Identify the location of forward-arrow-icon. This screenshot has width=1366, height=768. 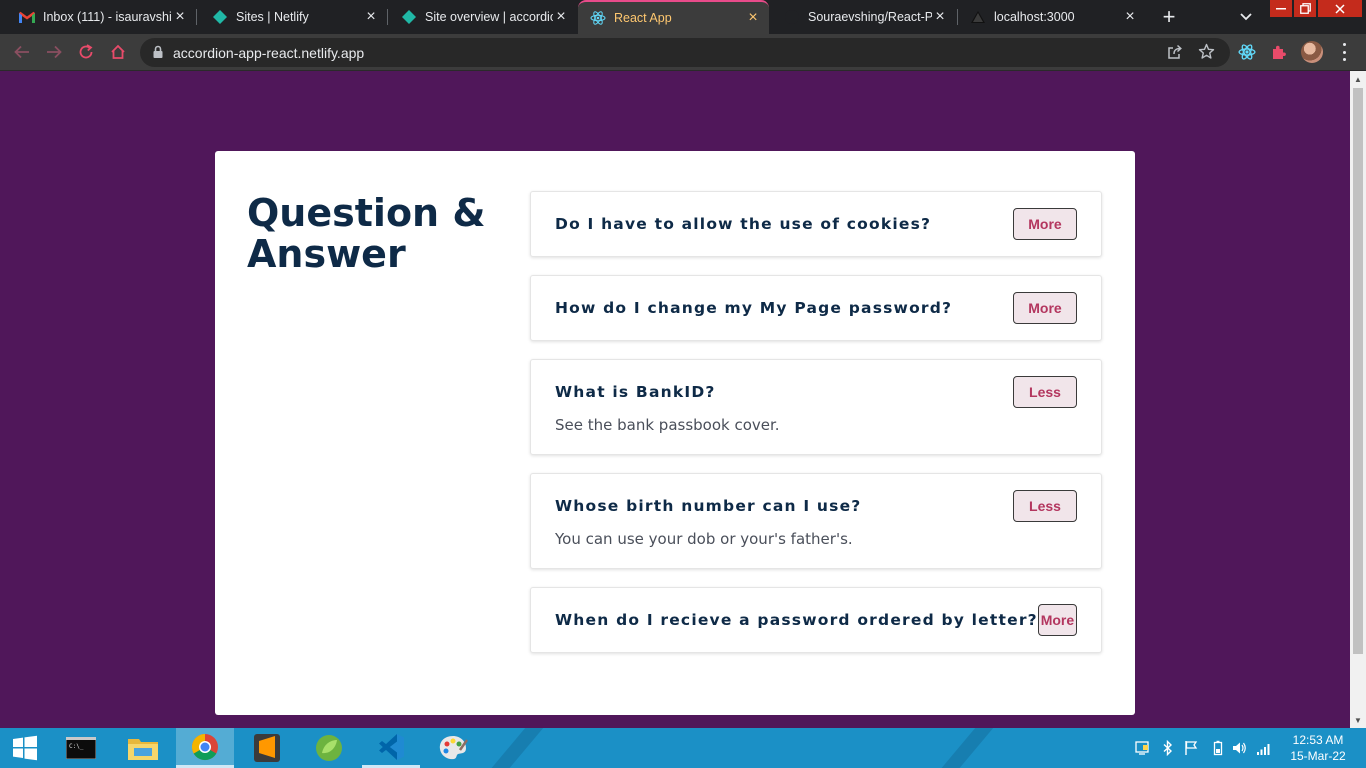
(54, 52).